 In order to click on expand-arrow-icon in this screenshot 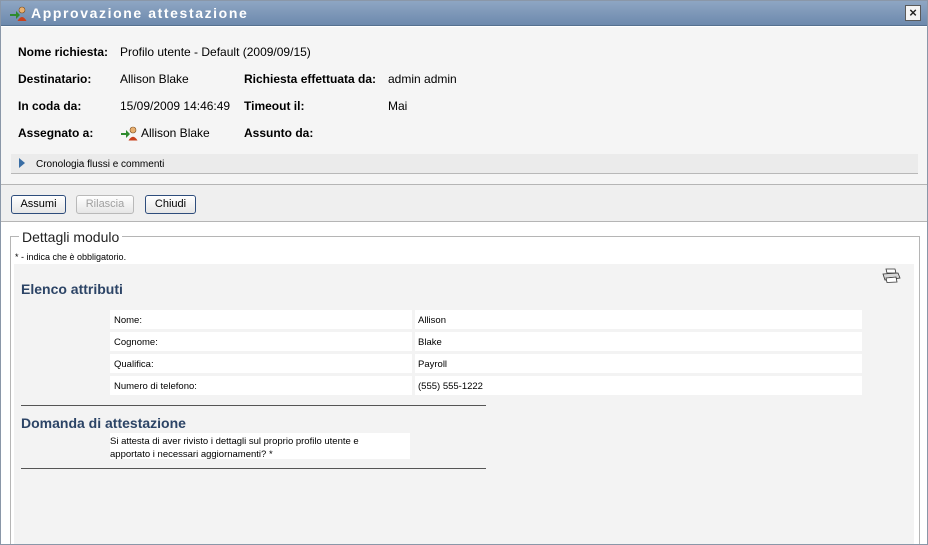, I will do `click(22, 163)`.